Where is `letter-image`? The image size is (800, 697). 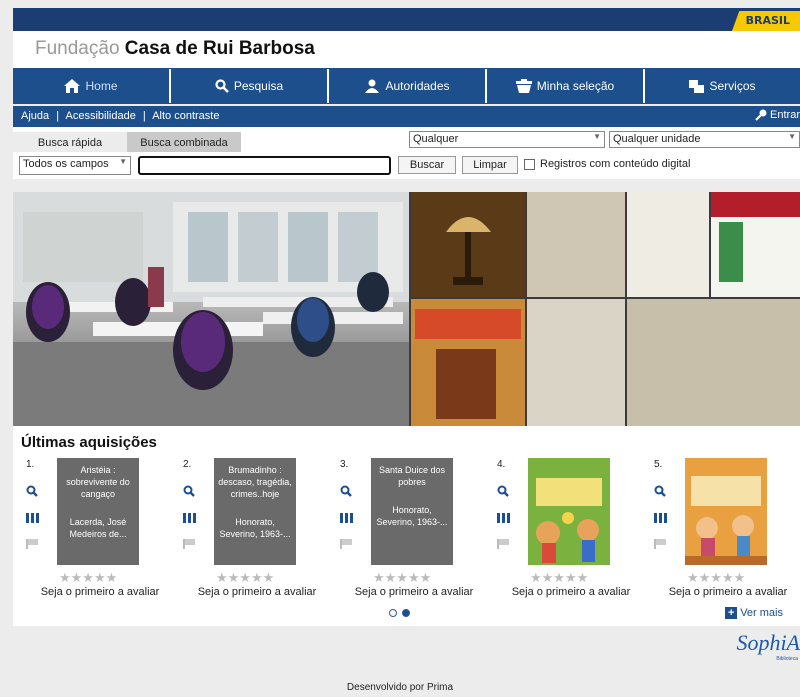 letter-image is located at coordinates (576, 362).